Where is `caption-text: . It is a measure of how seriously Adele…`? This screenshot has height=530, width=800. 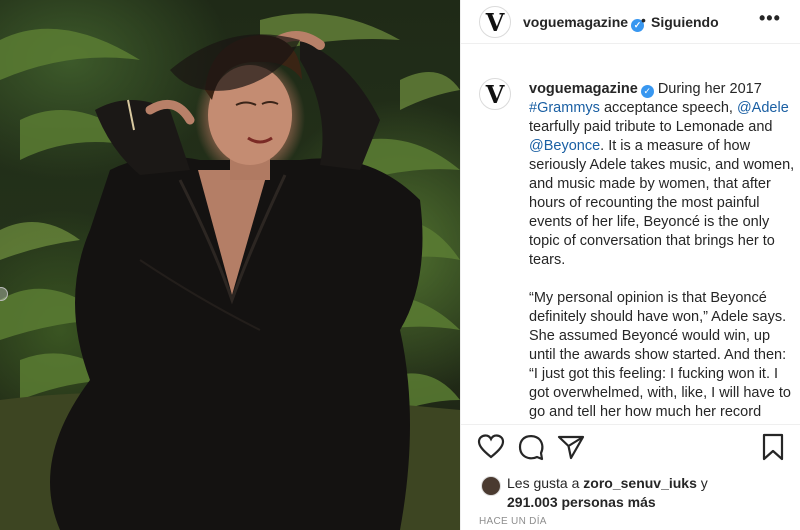
caption-text: . It is a measure of how seriously Adele… is located at coordinates (662, 203).